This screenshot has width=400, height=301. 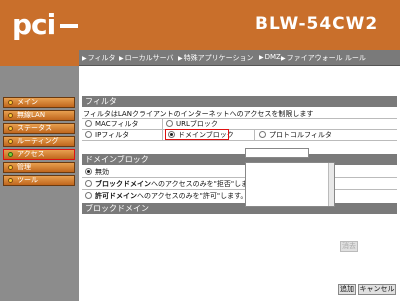 I want to click on nav-label: フィルタ, so click(x=101, y=58).